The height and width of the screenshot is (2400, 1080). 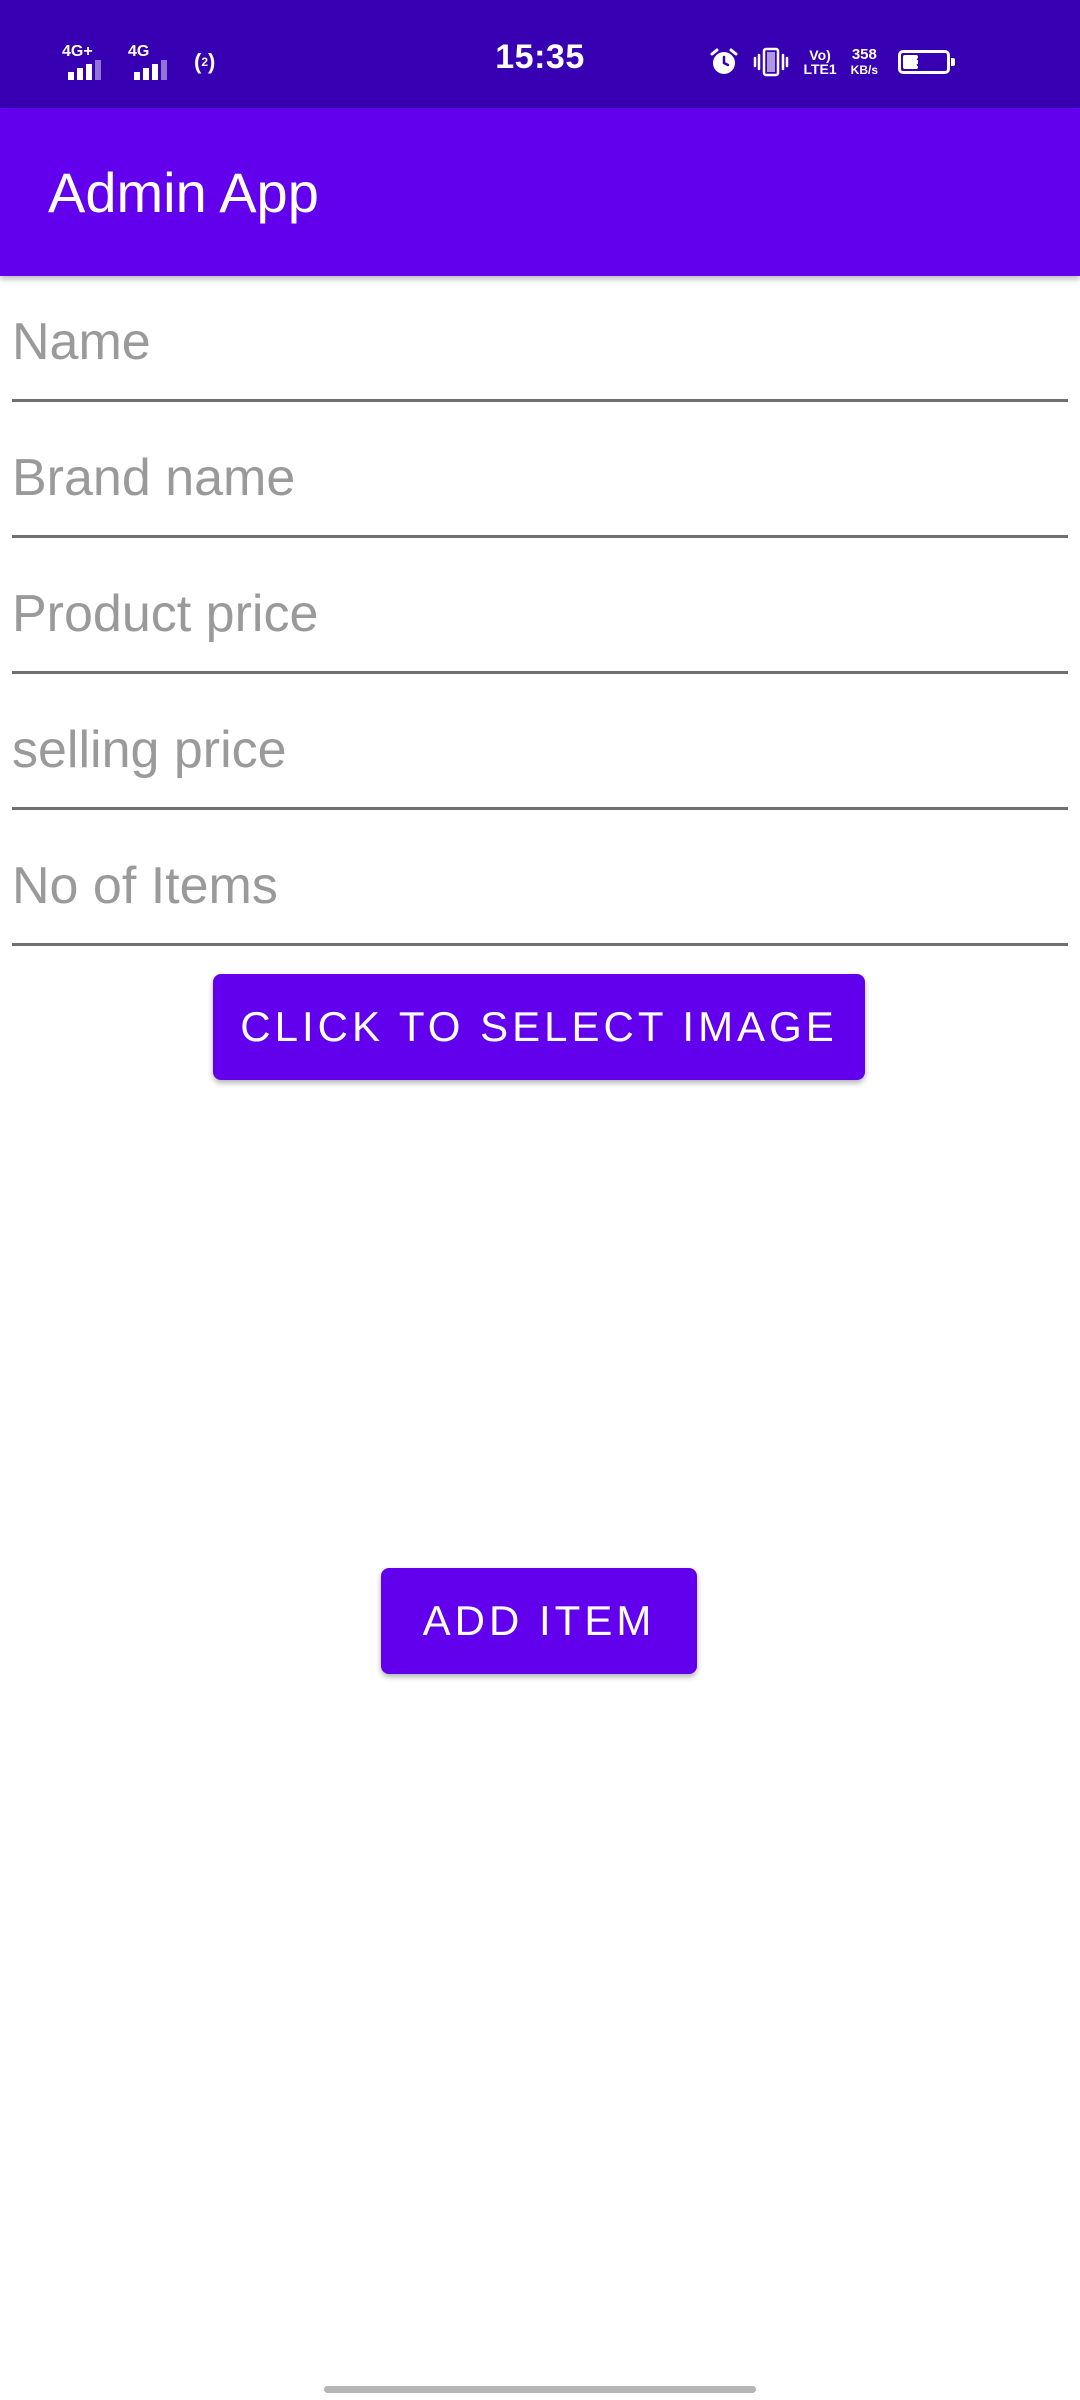 I want to click on battery-level: 36, so click(x=924, y=62).